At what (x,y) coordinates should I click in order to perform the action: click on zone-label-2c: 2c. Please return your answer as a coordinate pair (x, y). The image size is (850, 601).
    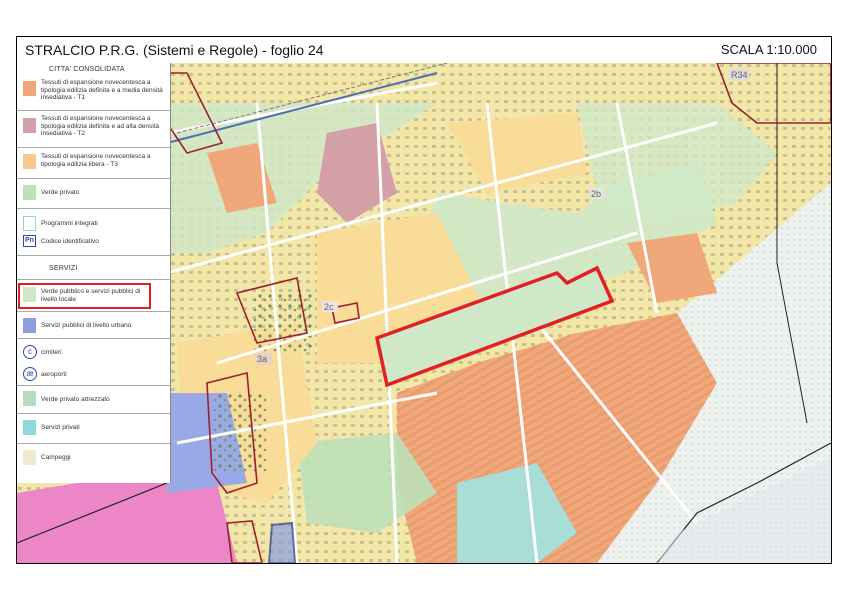
    Looking at the image, I should click on (329, 307).